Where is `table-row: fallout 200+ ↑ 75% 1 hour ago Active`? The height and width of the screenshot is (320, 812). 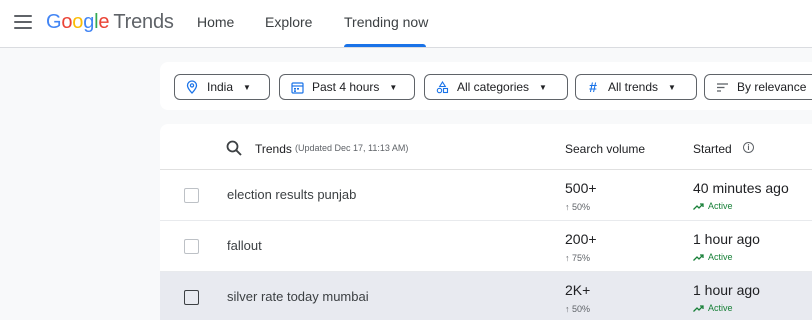
table-row: fallout 200+ ↑ 75% 1 hour ago Active is located at coordinates (486, 246).